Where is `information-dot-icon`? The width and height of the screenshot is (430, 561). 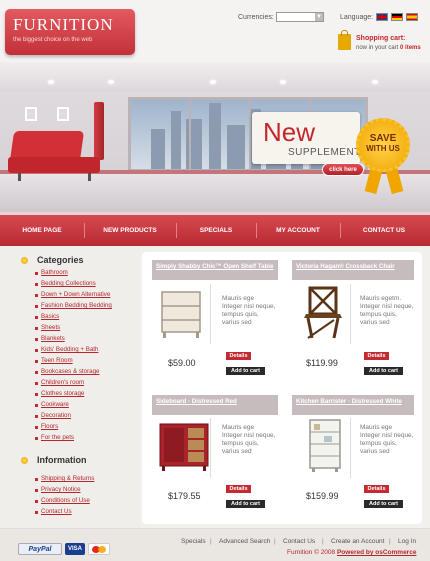 information-dot-icon is located at coordinates (24, 460).